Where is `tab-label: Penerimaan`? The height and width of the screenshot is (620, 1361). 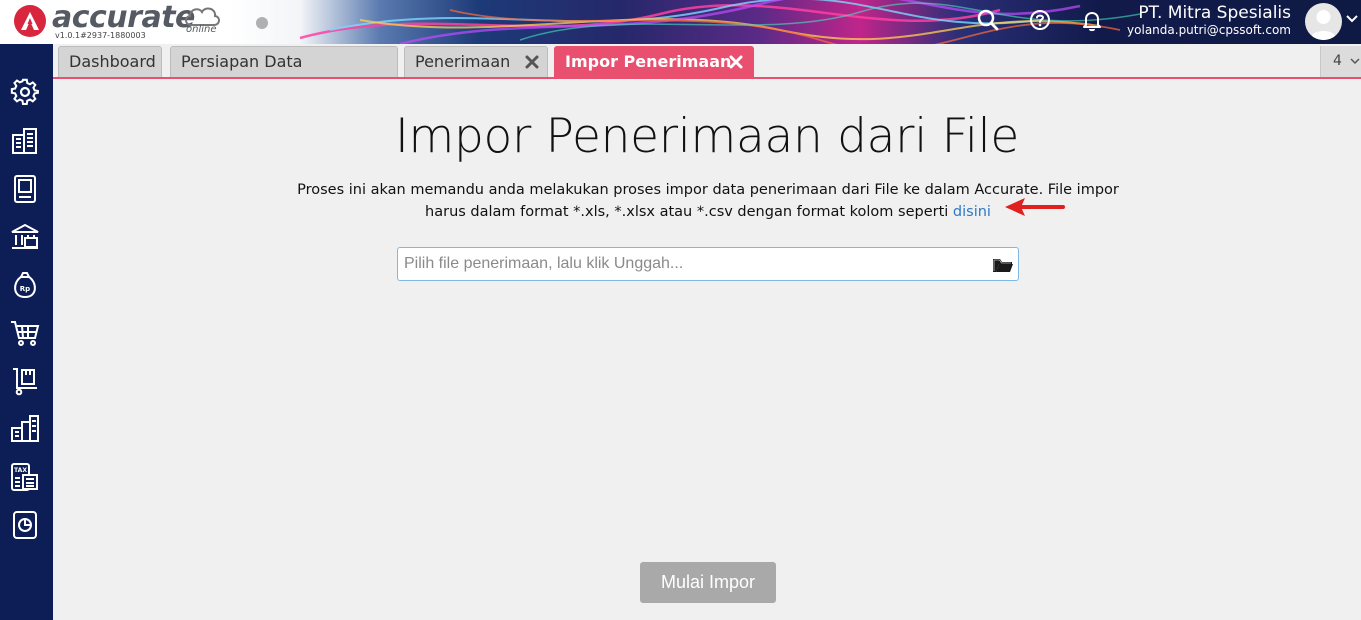
tab-label: Penerimaan is located at coordinates (463, 61).